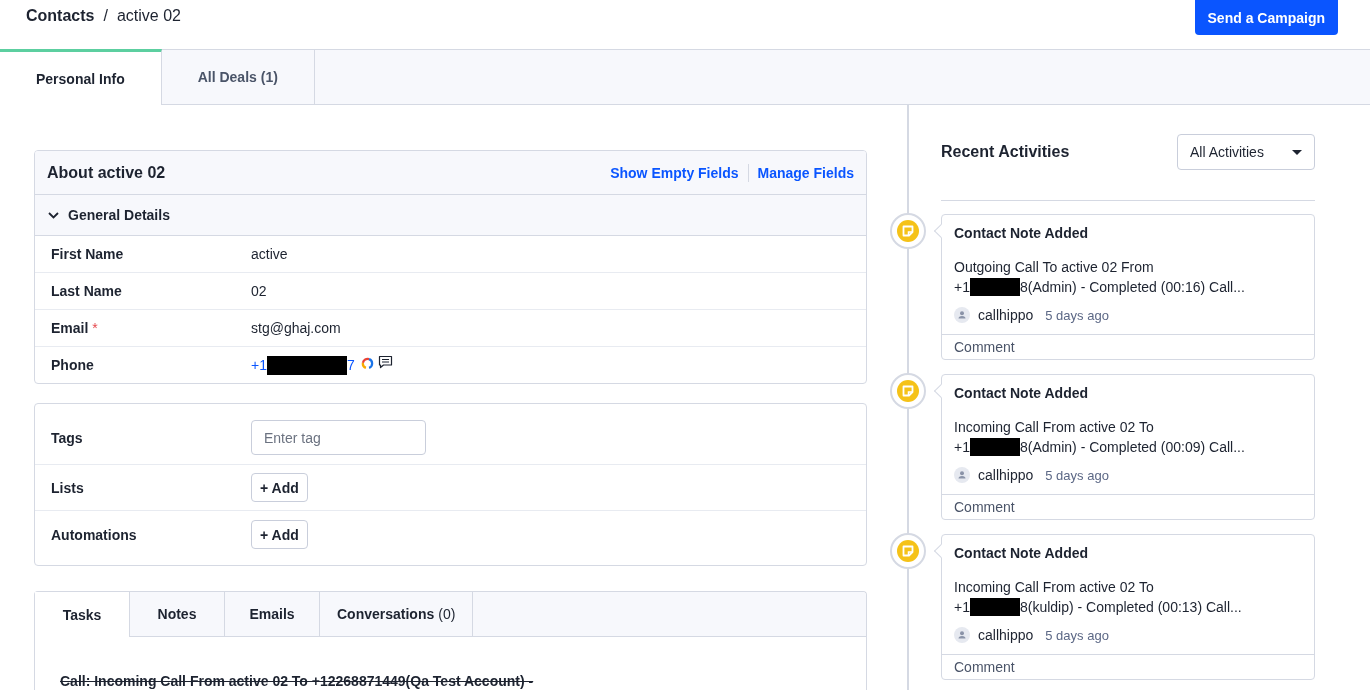 This screenshot has width=1370, height=690. I want to click on phone-link: +1 7, so click(303, 365).